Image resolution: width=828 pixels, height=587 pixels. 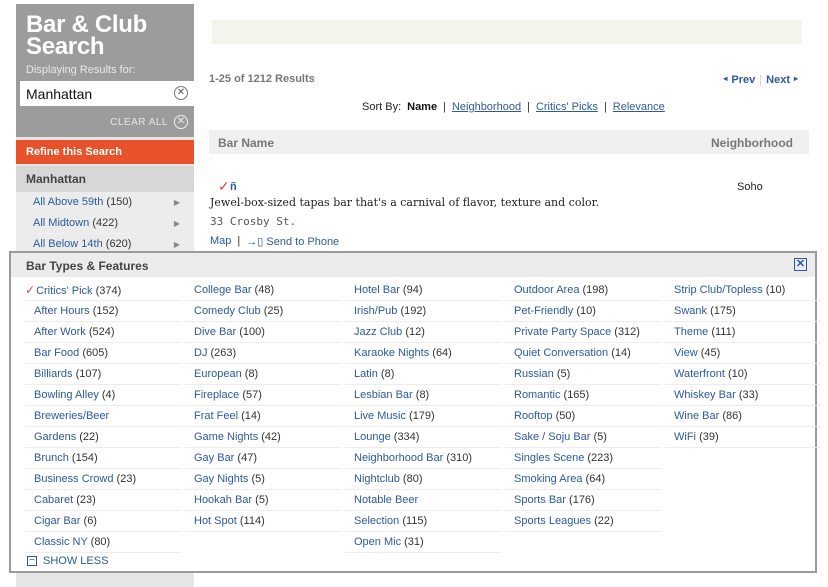 I want to click on feature-count: (48), so click(x=264, y=290).